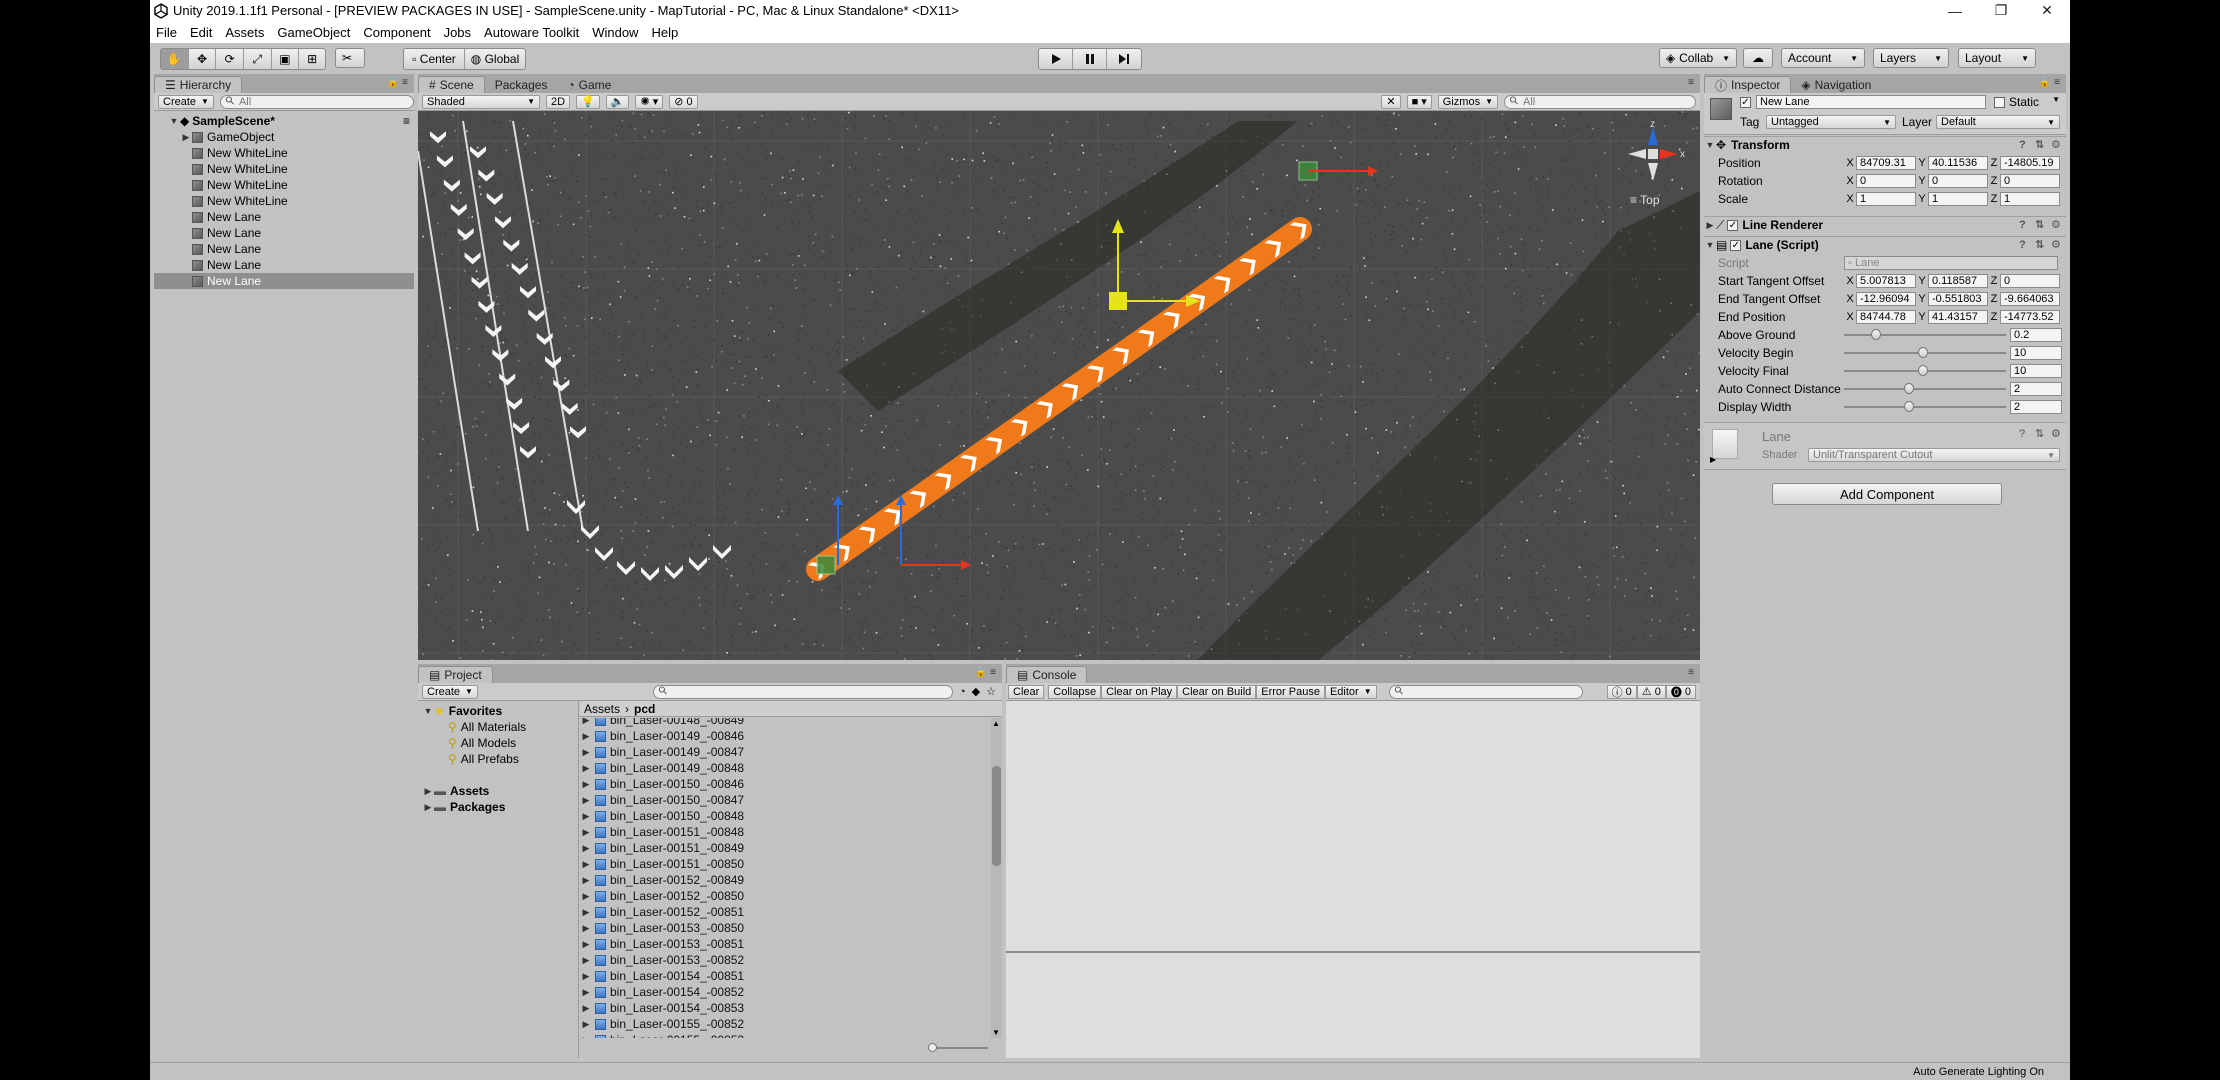 This screenshot has width=2220, height=1080. What do you see at coordinates (1871, 102) in the screenshot?
I see `object-name-input: New Lane` at bounding box center [1871, 102].